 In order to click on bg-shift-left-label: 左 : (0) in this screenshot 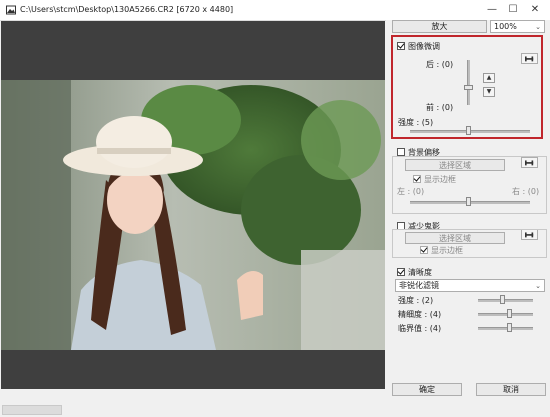, I will do `click(411, 191)`.